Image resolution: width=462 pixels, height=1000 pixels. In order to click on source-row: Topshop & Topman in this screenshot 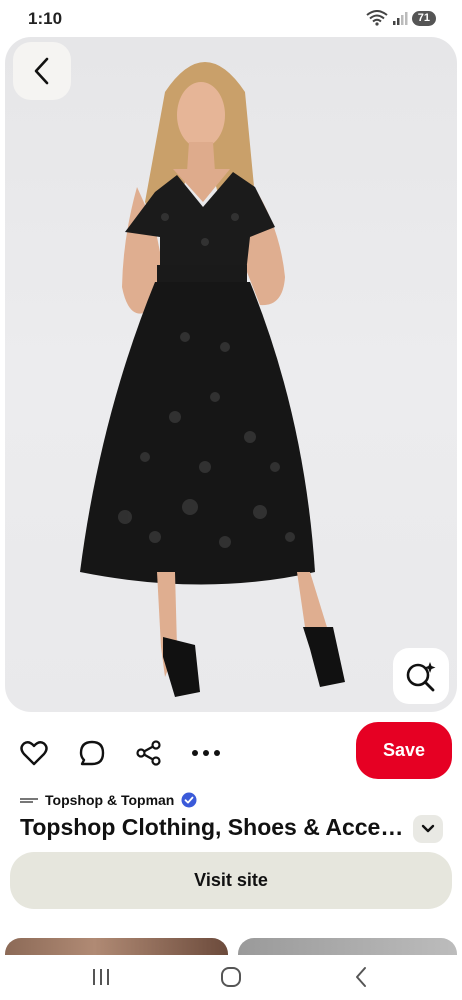, I will do `click(108, 800)`.